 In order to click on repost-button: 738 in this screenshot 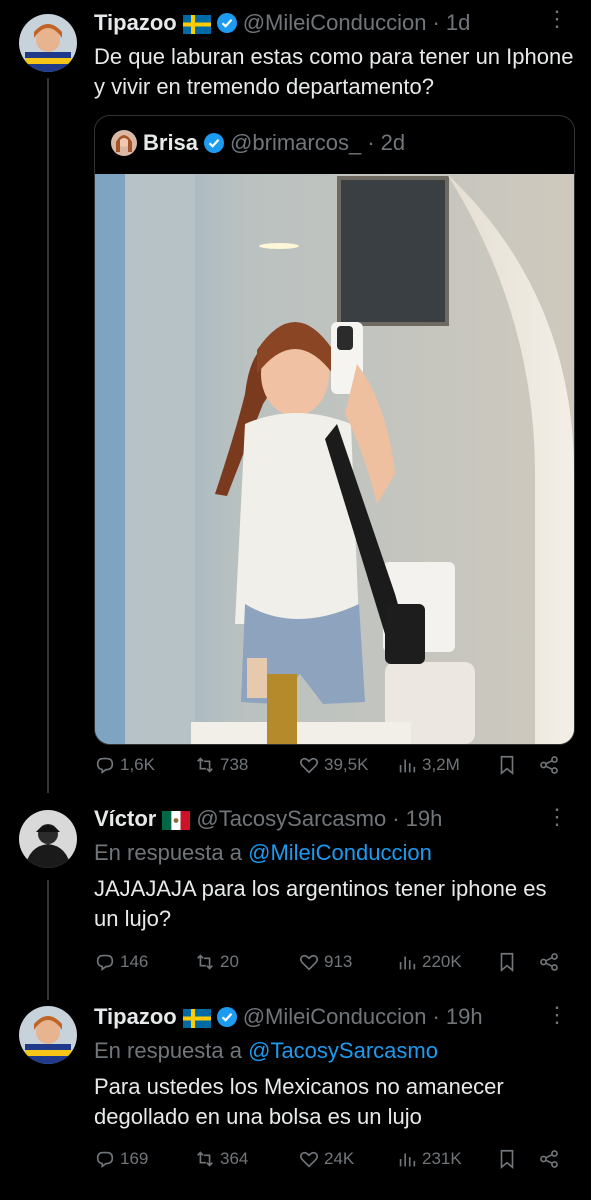, I will do `click(221, 765)`.